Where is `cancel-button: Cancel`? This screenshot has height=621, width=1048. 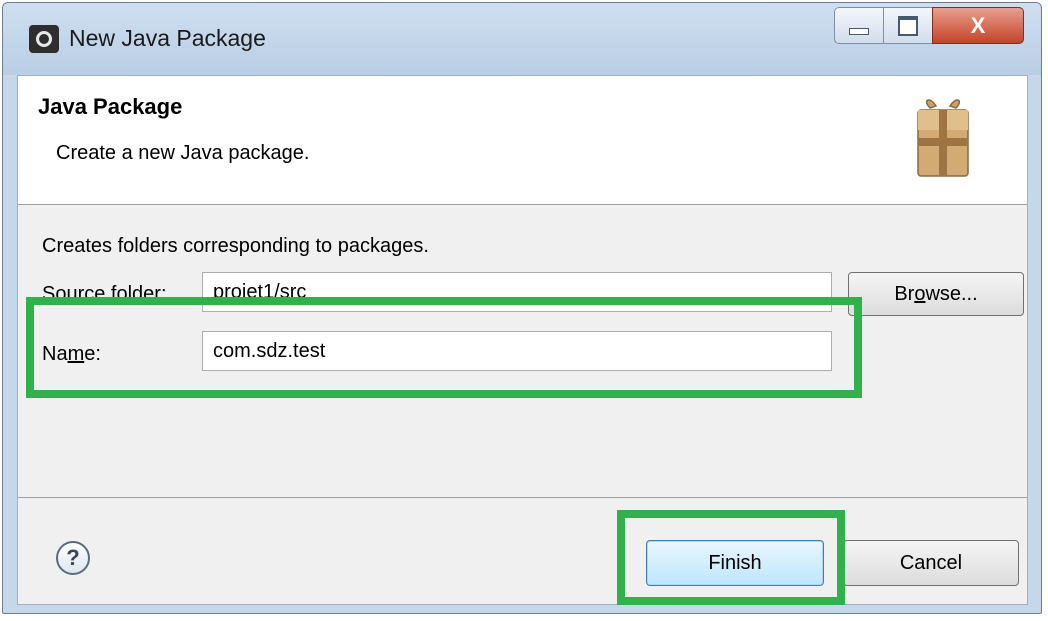
cancel-button: Cancel is located at coordinates (931, 563).